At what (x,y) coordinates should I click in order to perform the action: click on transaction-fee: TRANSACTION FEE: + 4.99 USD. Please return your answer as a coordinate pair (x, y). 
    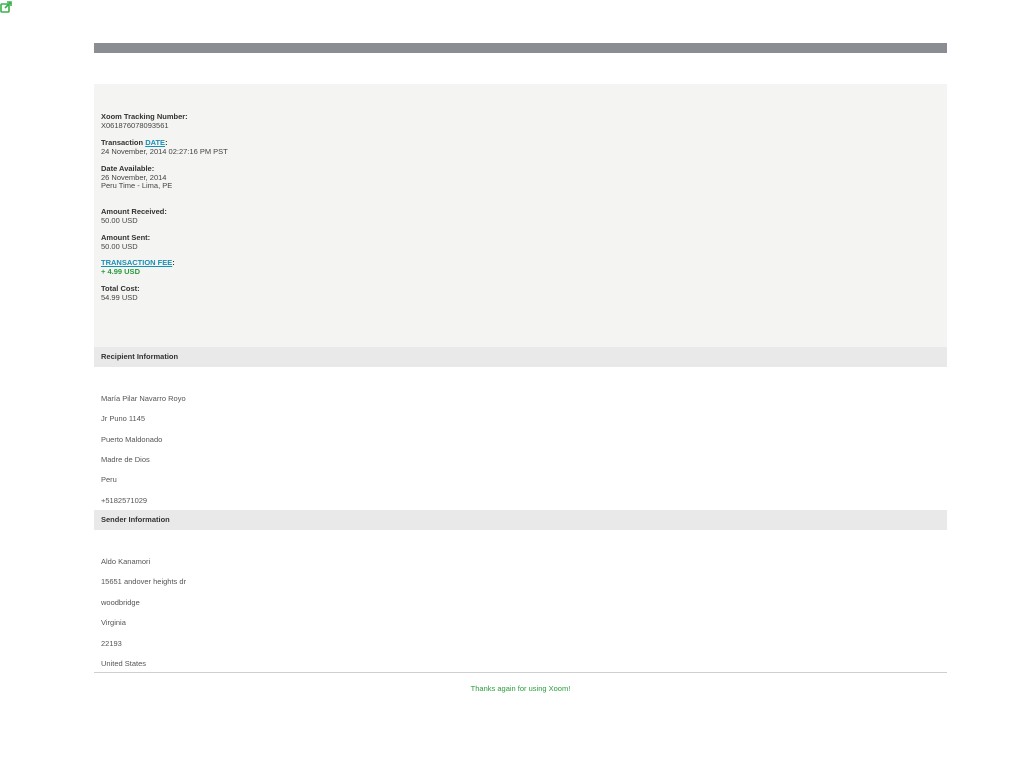
    Looking at the image, I should click on (138, 267).